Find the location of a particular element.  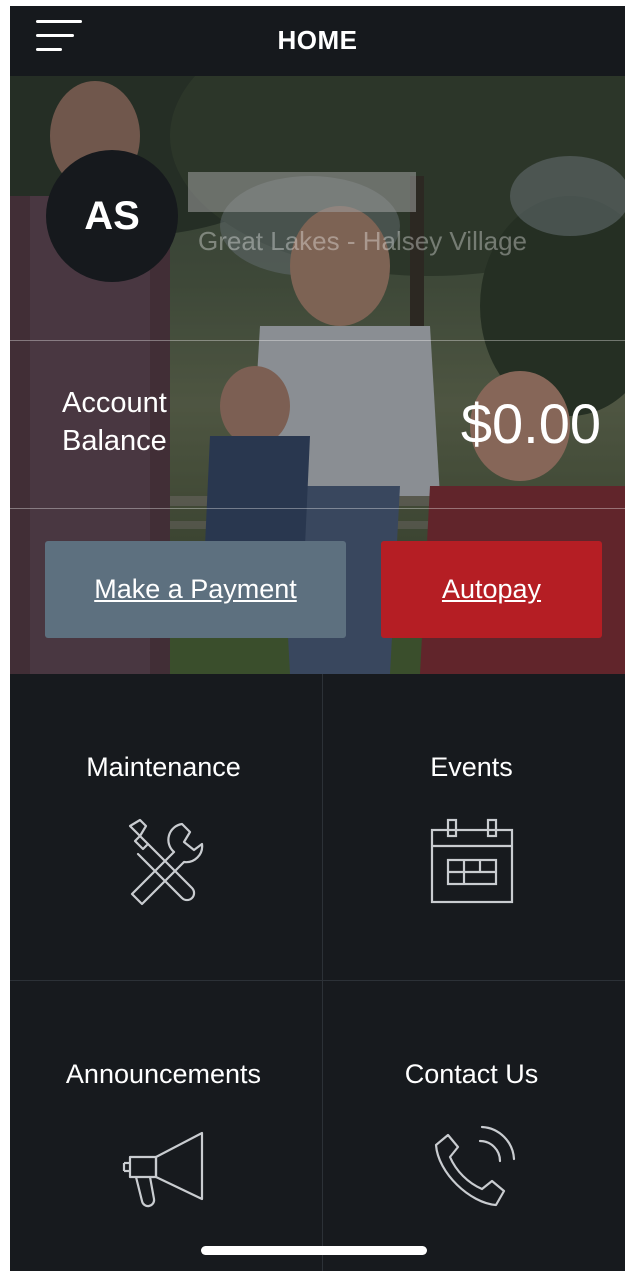

make-payment-button: Make a Payment is located at coordinates (195, 589).